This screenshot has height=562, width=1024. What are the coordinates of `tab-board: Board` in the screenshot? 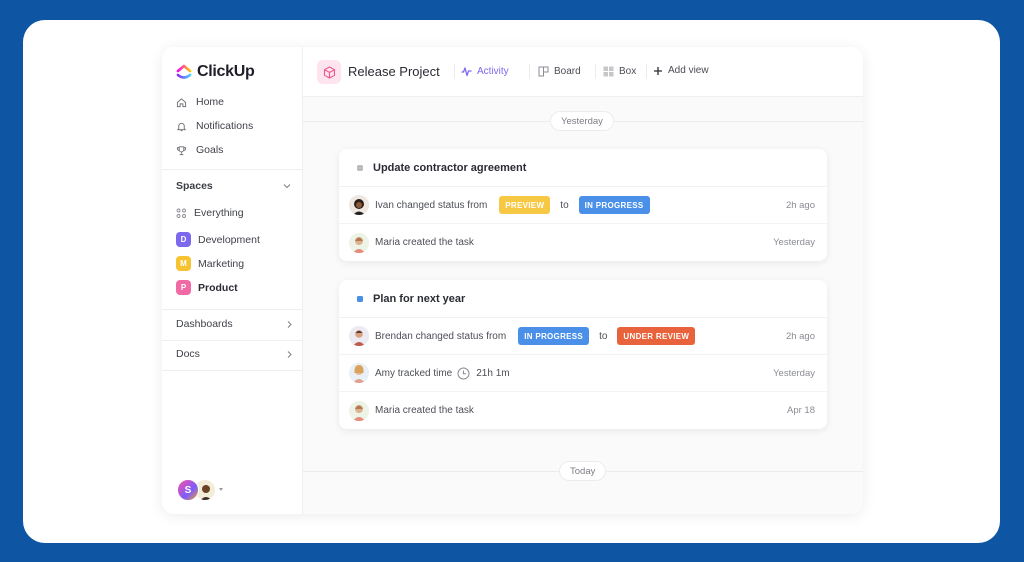 It's located at (559, 71).